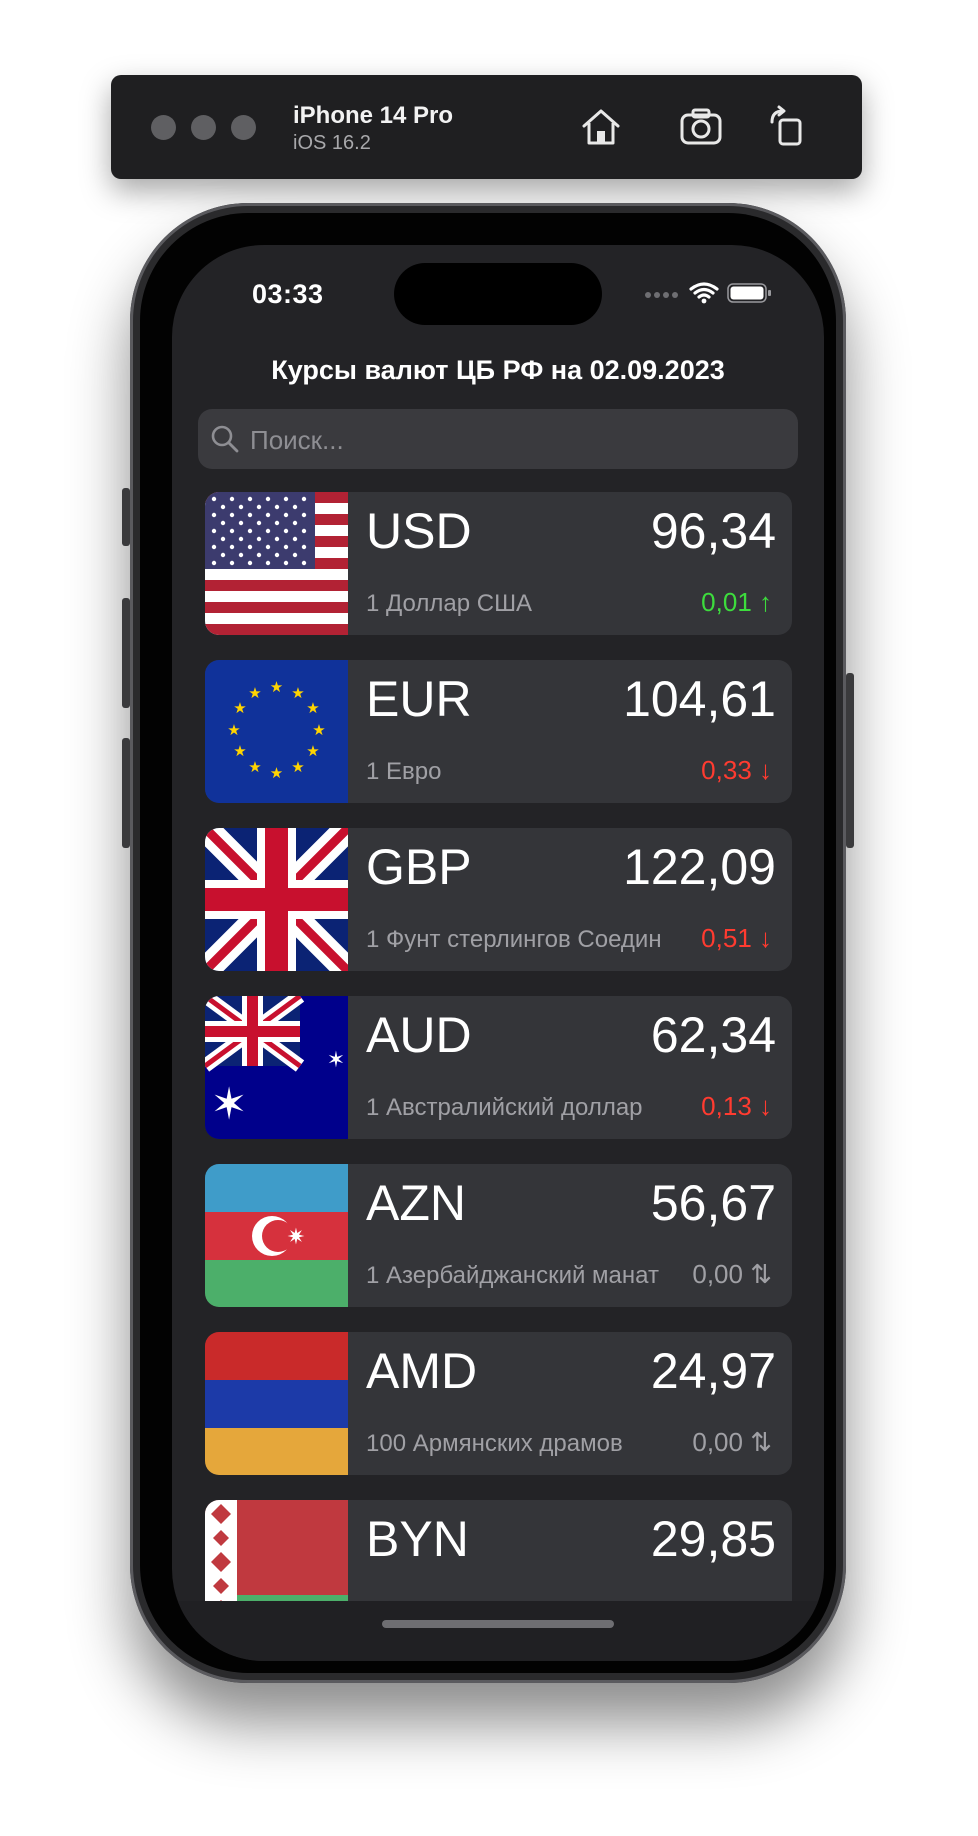  What do you see at coordinates (126, 793) in the screenshot?
I see `volume-down-button` at bounding box center [126, 793].